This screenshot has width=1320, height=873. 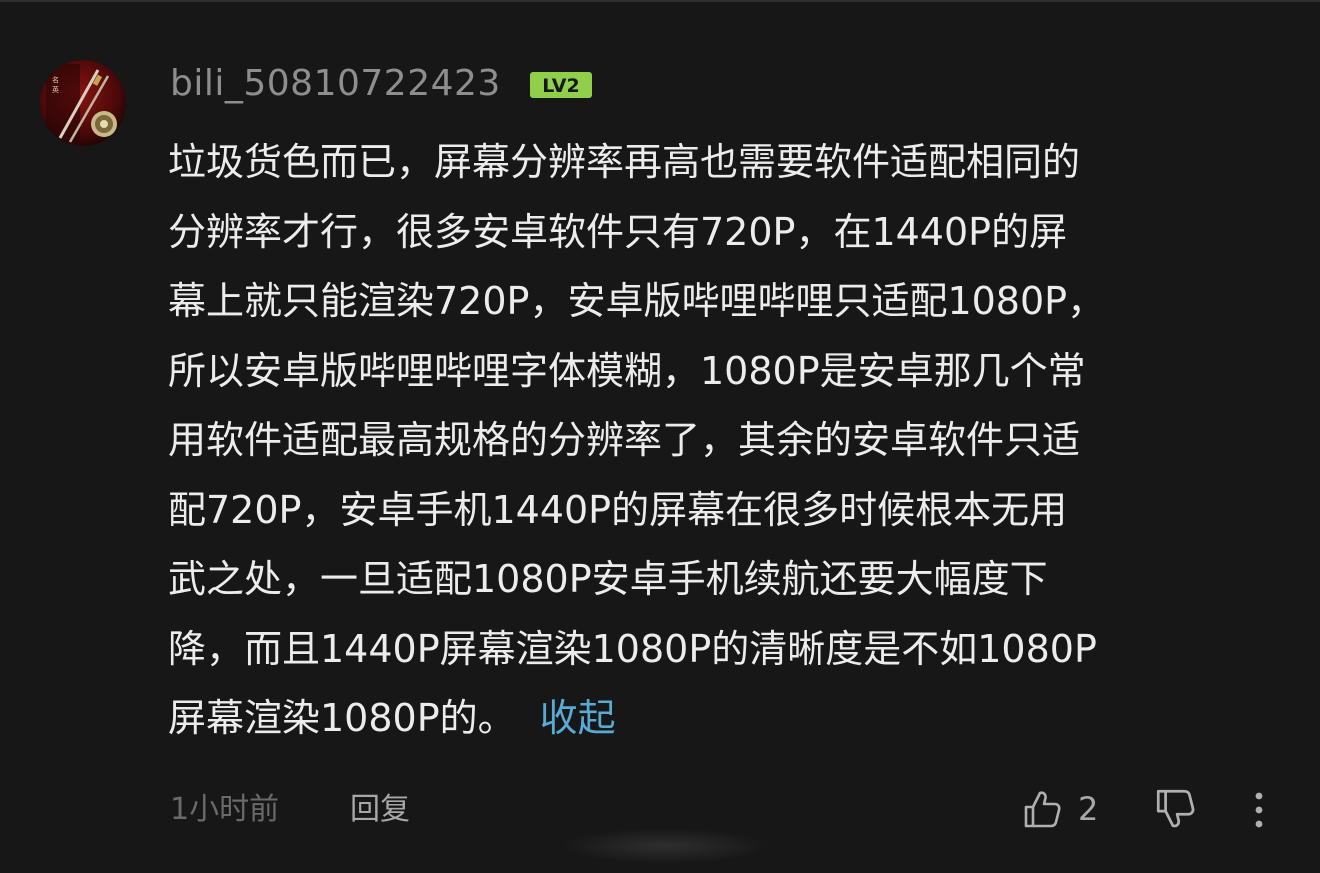 What do you see at coordinates (55, 89) in the screenshot?
I see `svg-text: 英` at bounding box center [55, 89].